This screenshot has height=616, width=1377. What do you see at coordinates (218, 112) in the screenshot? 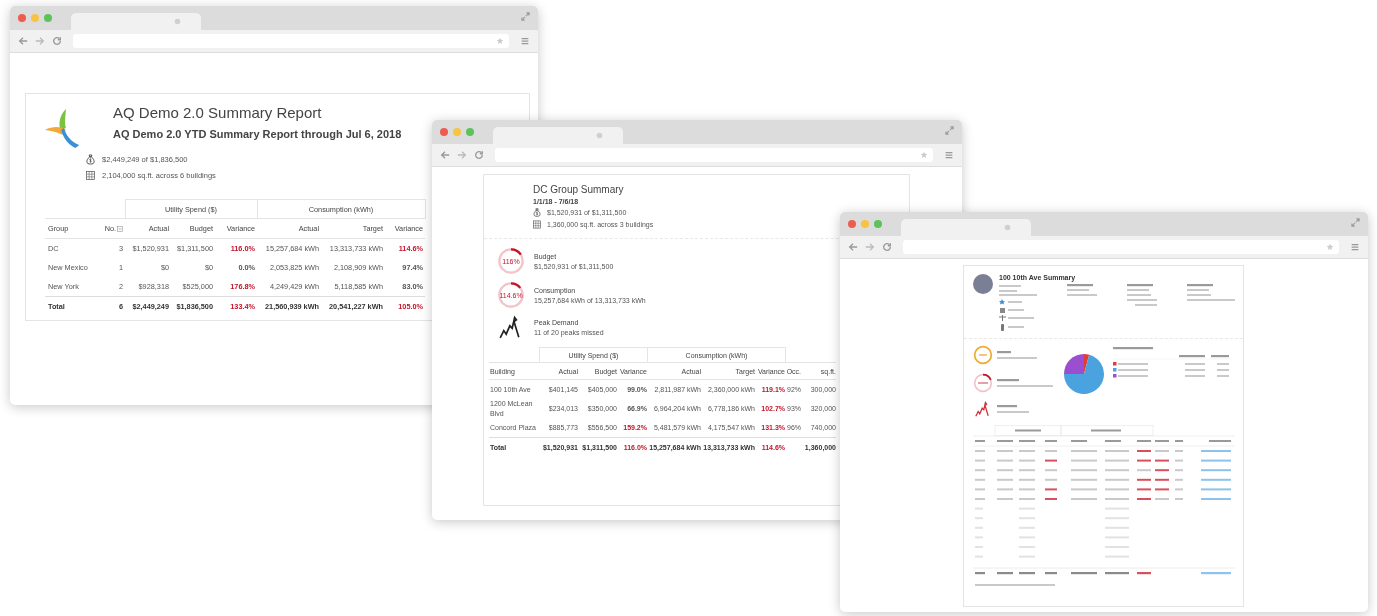
I see `report-title: AQ Demo 2.0 Summary Report` at bounding box center [218, 112].